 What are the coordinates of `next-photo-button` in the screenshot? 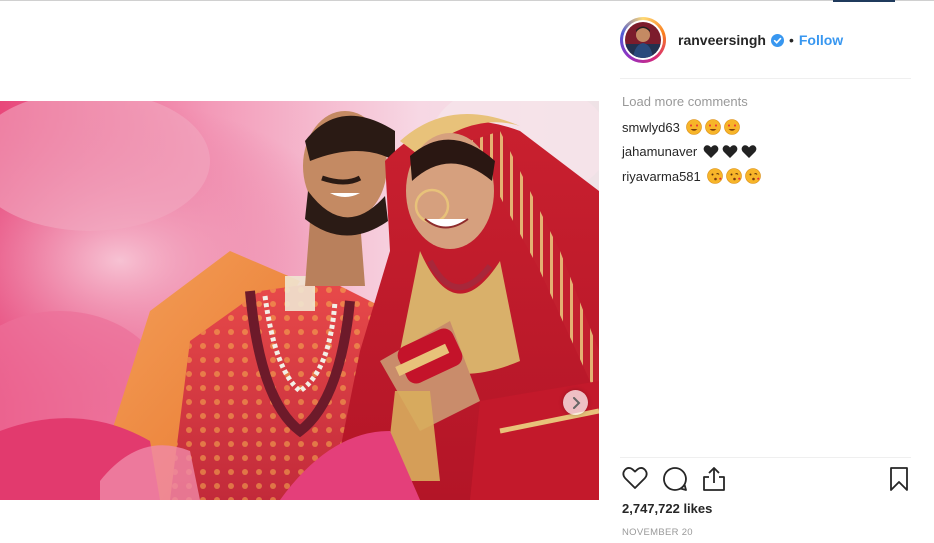 It's located at (575, 402).